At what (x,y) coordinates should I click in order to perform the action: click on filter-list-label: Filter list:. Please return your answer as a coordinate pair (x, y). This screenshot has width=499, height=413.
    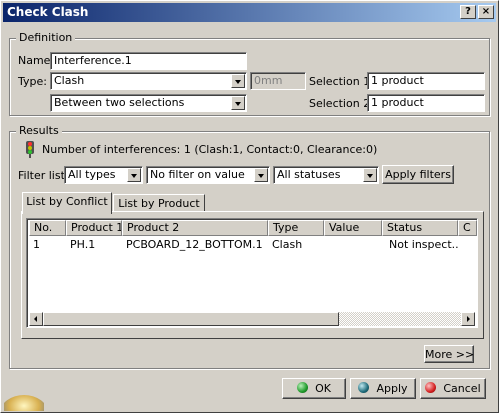
    Looking at the image, I should click on (43, 175).